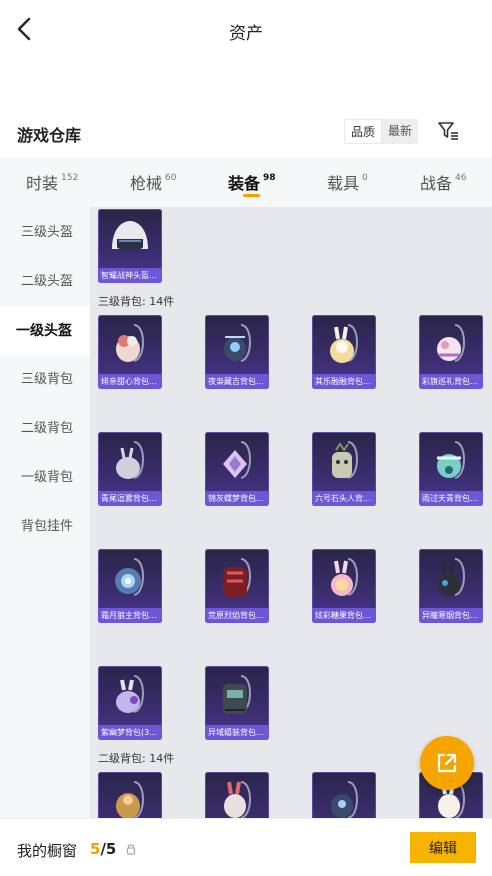 This screenshot has width=492, height=876. What do you see at coordinates (136, 758) in the screenshot?
I see `section-label: 二级背包: 14件` at bounding box center [136, 758].